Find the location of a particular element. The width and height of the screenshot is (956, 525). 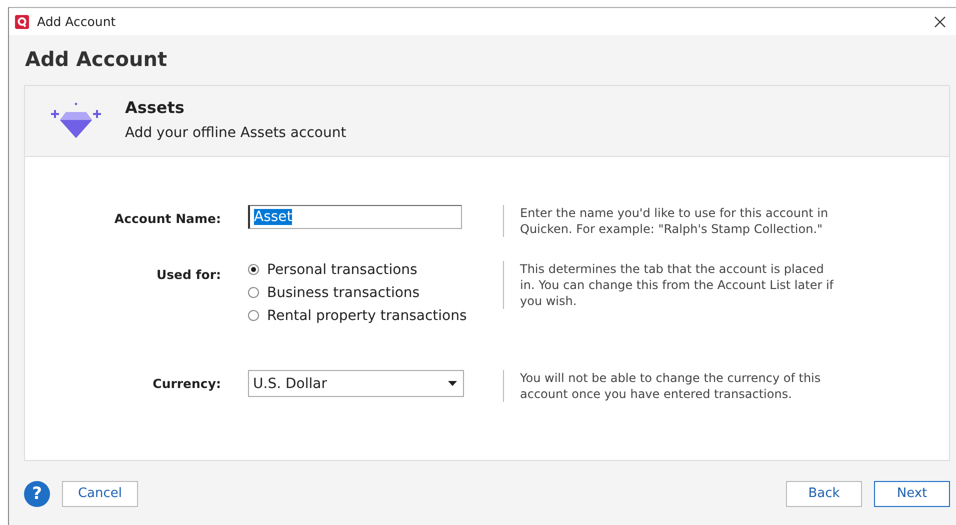

window-title: Add Account is located at coordinates (77, 21).